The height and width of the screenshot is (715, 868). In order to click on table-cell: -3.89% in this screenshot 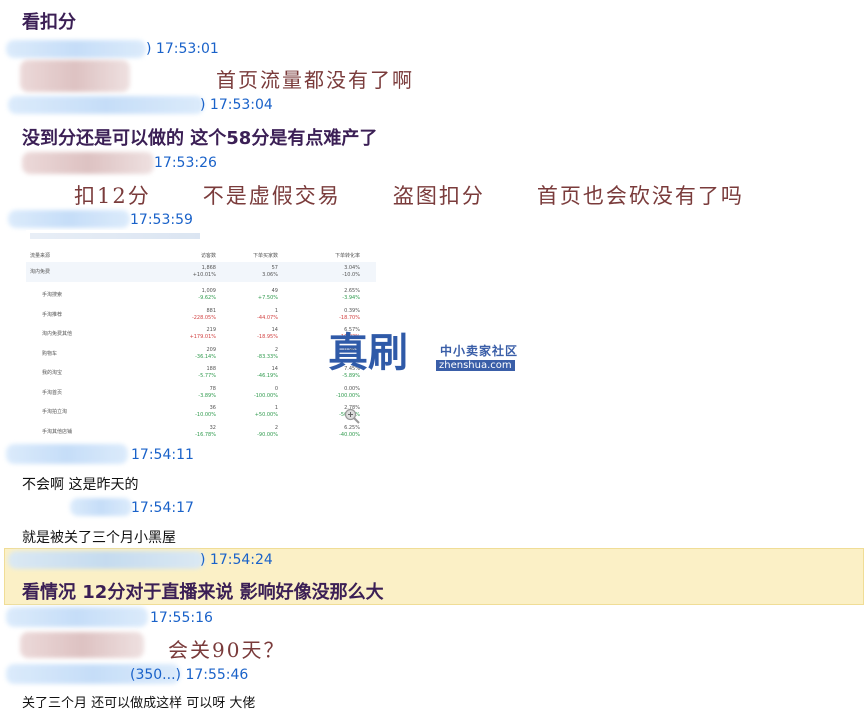, I will do `click(207, 395)`.